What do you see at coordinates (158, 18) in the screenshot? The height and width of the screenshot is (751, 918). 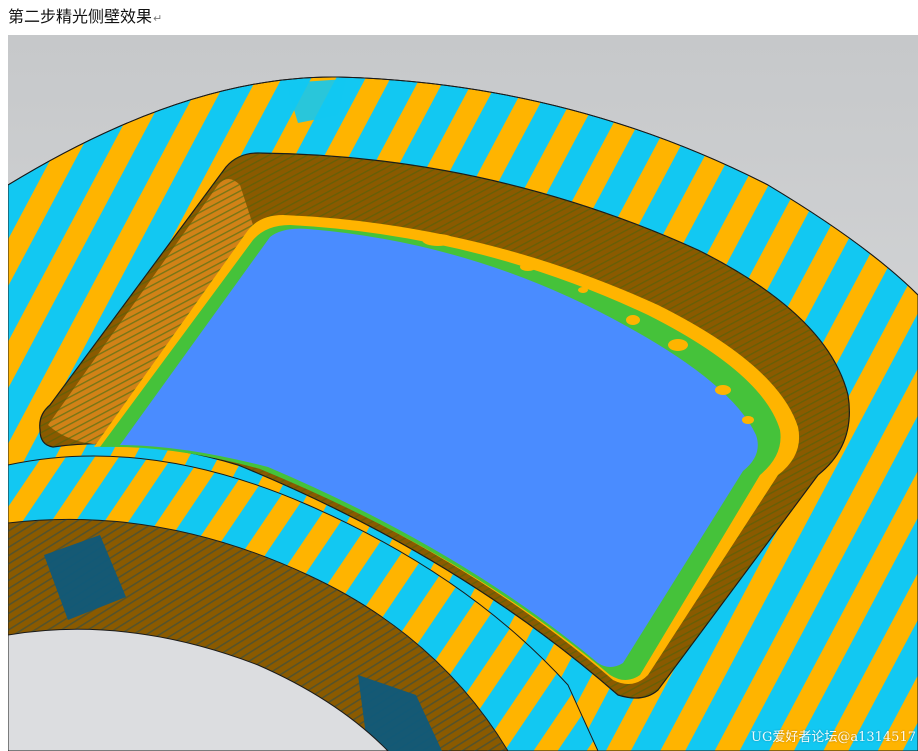 I see `paragraph-return-mark: ↵` at bounding box center [158, 18].